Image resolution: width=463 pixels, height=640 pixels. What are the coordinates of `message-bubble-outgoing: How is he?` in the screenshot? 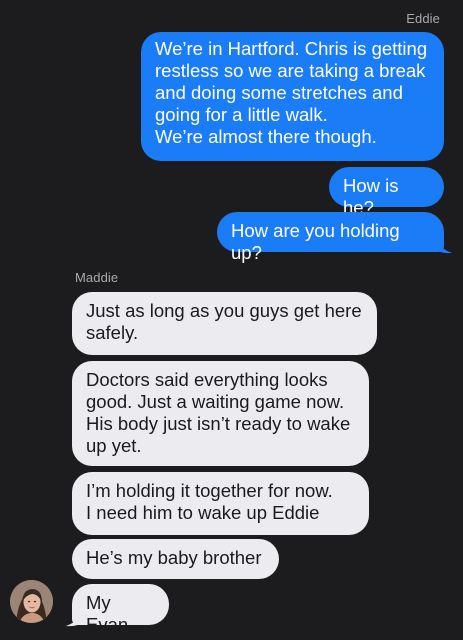 It's located at (386, 192).